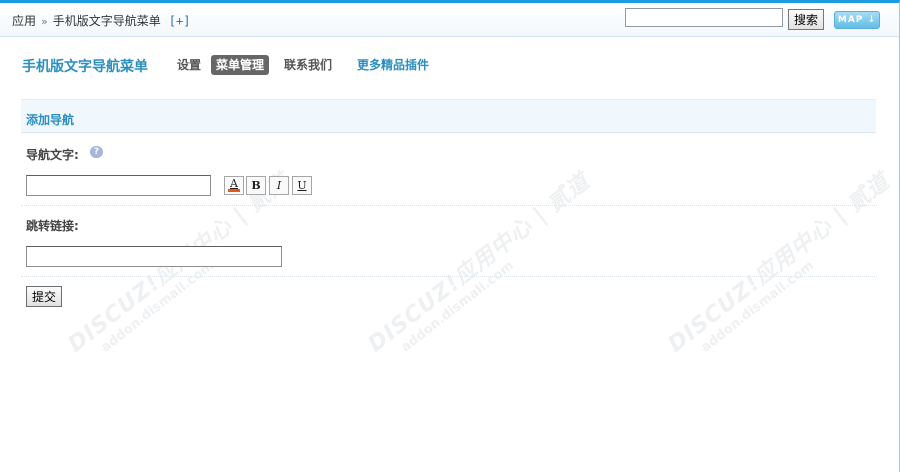 This screenshot has width=900, height=472. Describe the element at coordinates (85, 67) in the screenshot. I see `plugin-title: 手机版文字导航菜单` at that location.